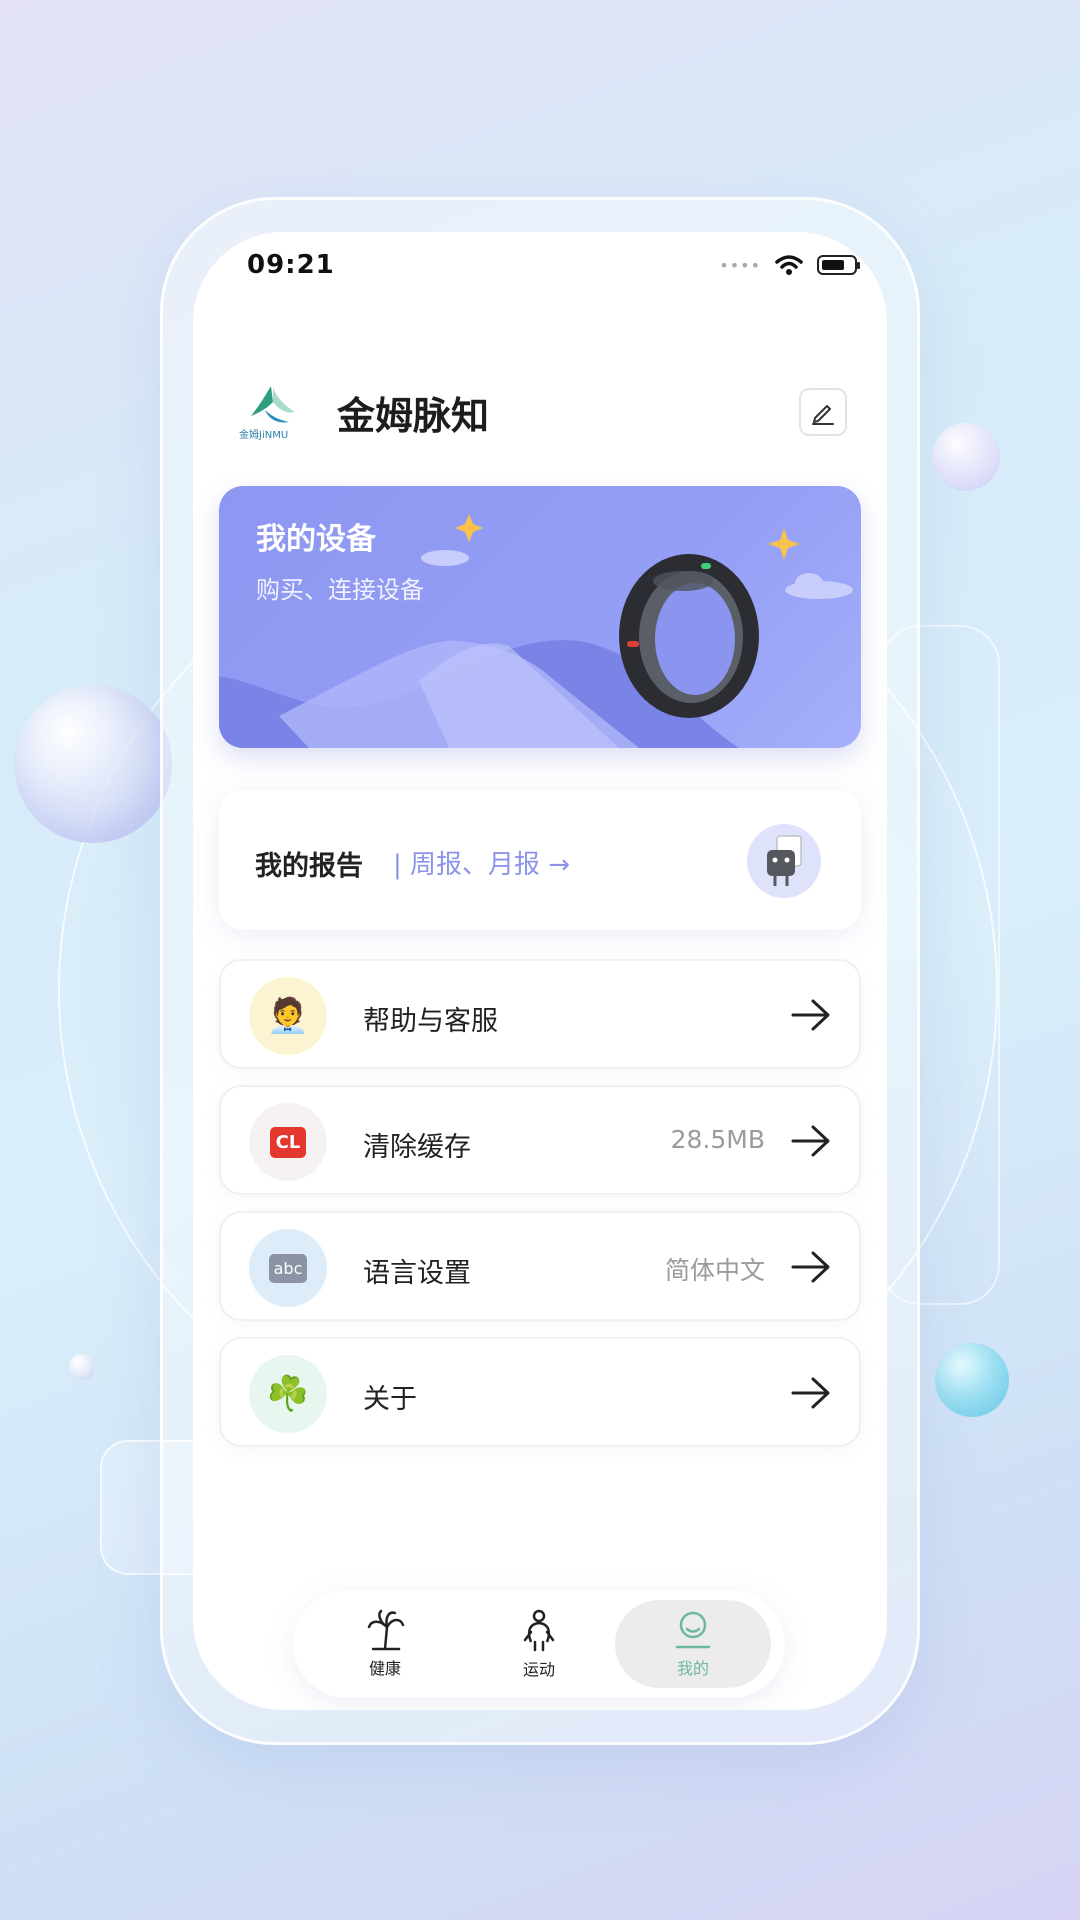 This screenshot has width=1080, height=1920. I want to click on tab-mine: 我的, so click(693, 1644).